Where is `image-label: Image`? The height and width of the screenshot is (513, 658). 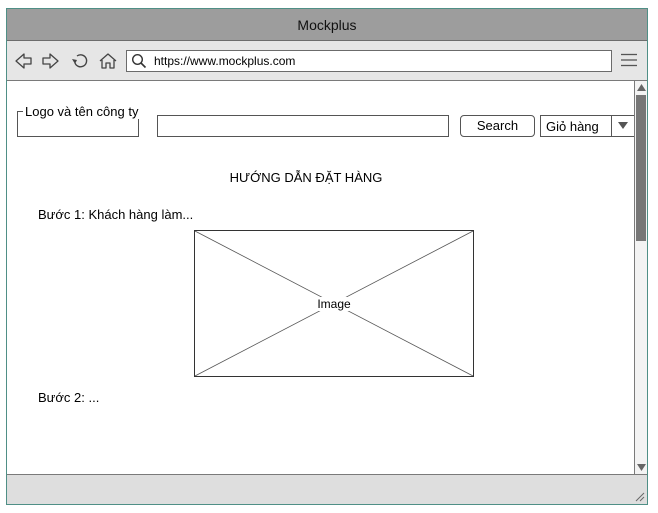
image-label: Image is located at coordinates (334, 303).